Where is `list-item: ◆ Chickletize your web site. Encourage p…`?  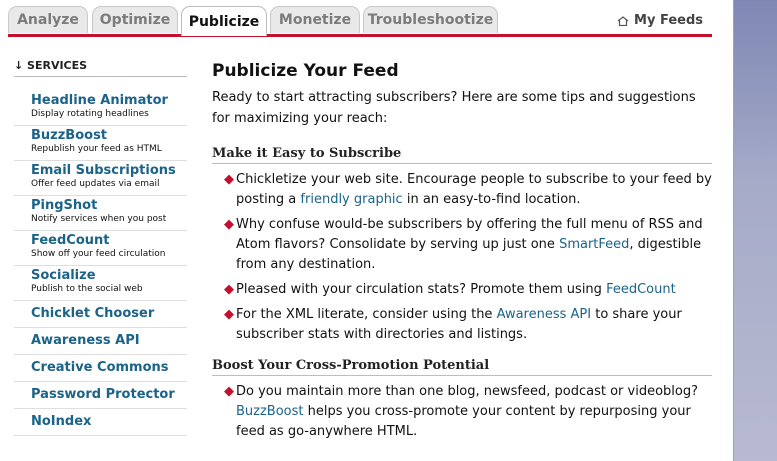
list-item: ◆ Chickletize your web site. Encourage p… is located at coordinates (468, 189).